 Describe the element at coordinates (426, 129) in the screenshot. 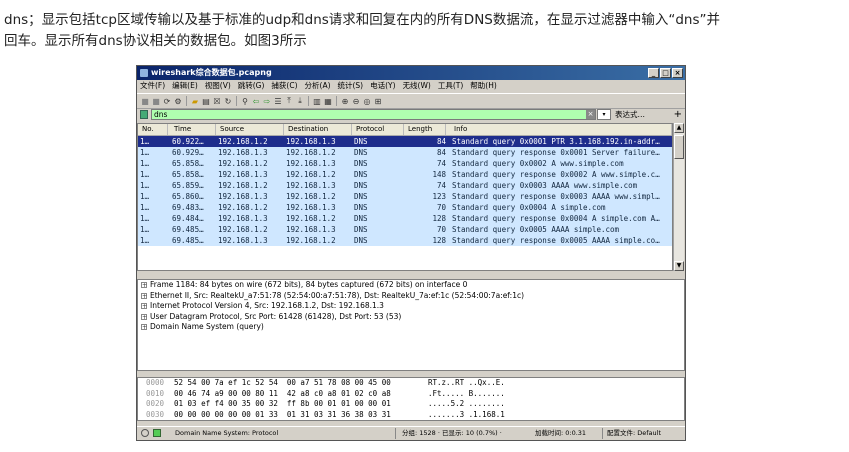

I see `col-header-length: Length` at that location.